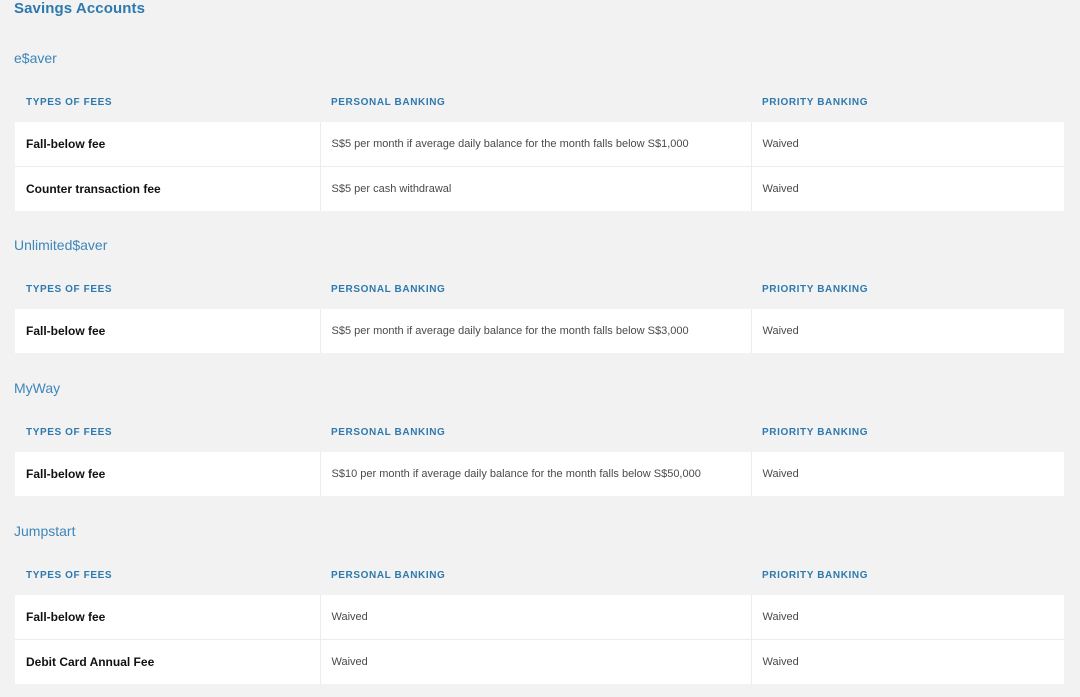 Image resolution: width=1080 pixels, height=697 pixels. Describe the element at coordinates (167, 661) in the screenshot. I see `fee-type-cell: Debit Card Annual Fee` at that location.